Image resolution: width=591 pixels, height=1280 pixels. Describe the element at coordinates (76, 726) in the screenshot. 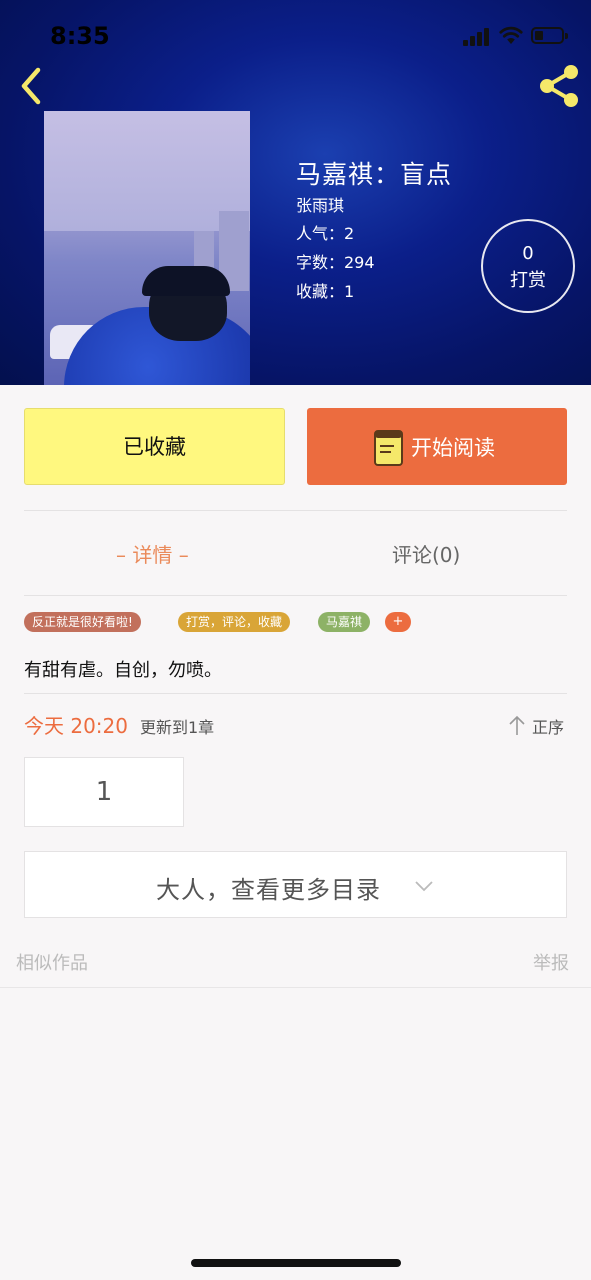

I see `update-time: 今天 20:20` at that location.